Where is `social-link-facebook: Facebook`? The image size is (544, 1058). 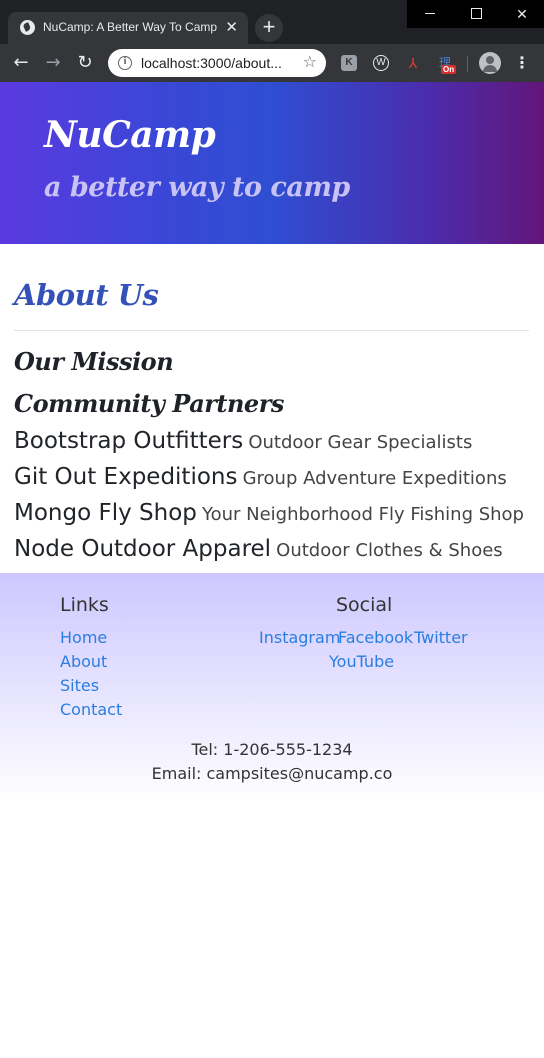 social-link-facebook: Facebook is located at coordinates (375, 637).